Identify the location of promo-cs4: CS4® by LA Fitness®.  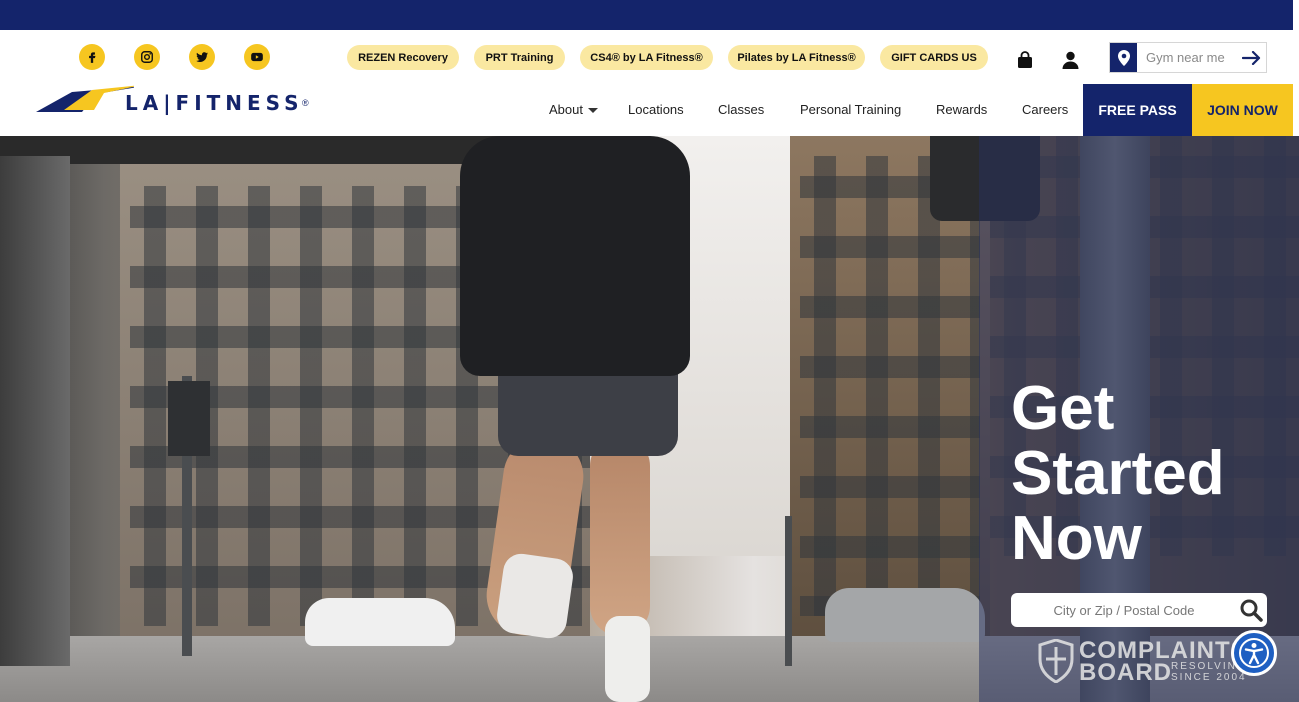
(646, 57).